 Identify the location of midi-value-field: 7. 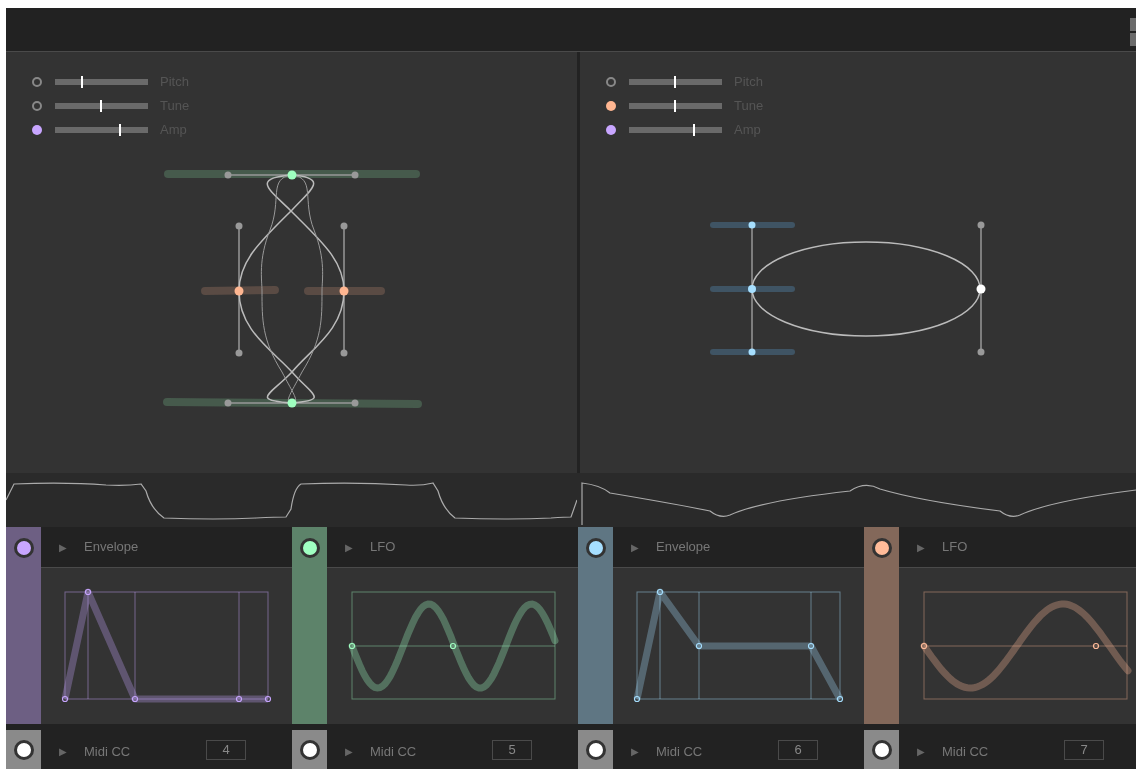
(1084, 750).